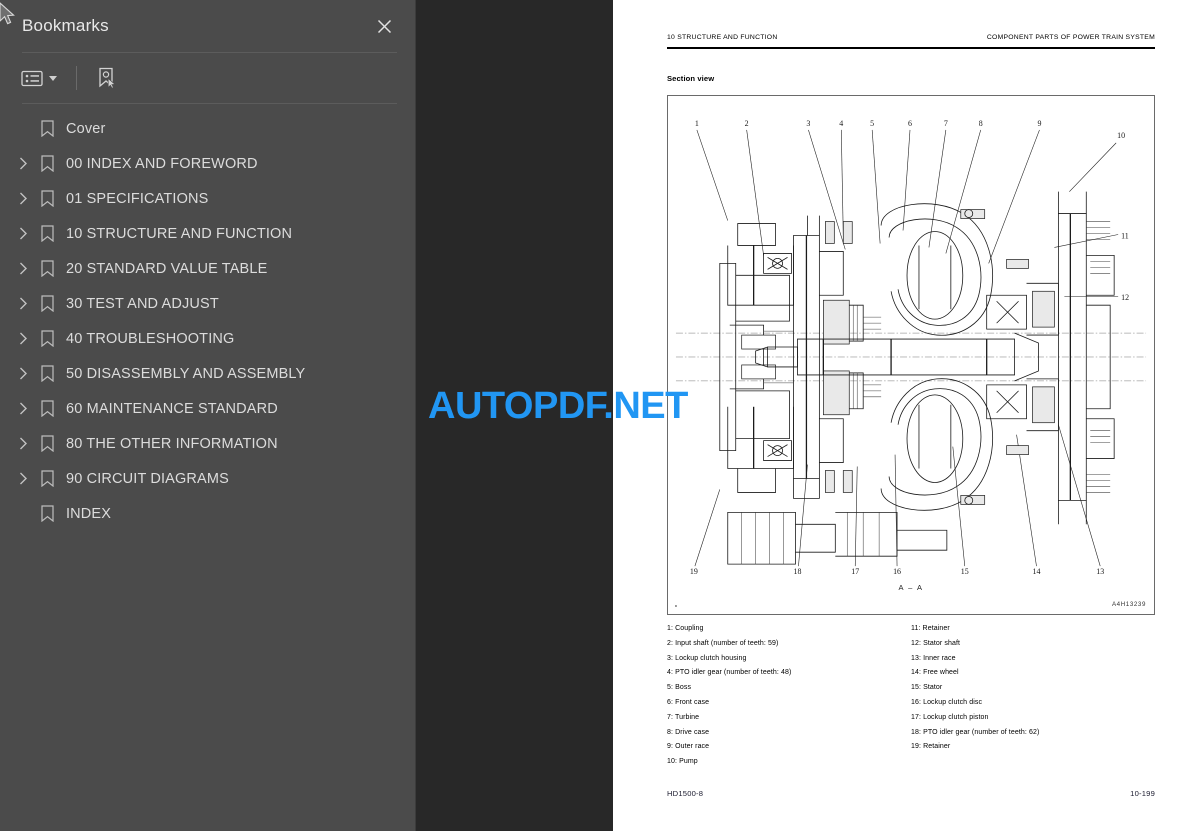 The width and height of the screenshot is (1200, 831). What do you see at coordinates (930, 628) in the screenshot?
I see `legend-entry: 11: Retainer` at bounding box center [930, 628].